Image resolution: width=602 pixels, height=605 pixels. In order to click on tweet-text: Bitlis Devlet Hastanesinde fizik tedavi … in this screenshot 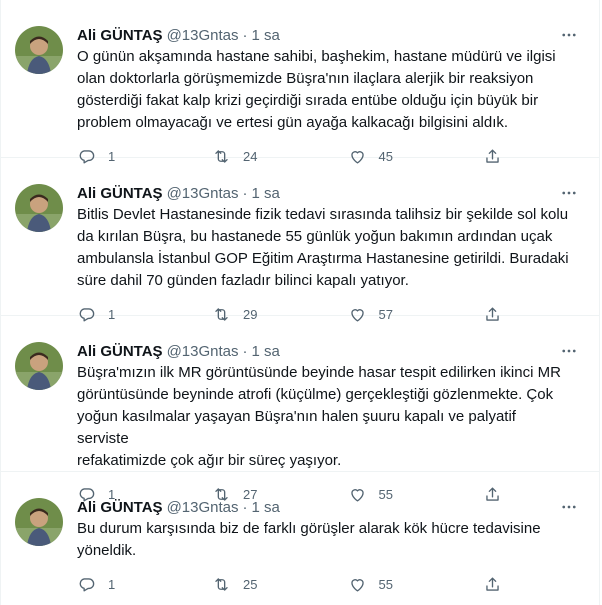, I will do `click(323, 247)`.